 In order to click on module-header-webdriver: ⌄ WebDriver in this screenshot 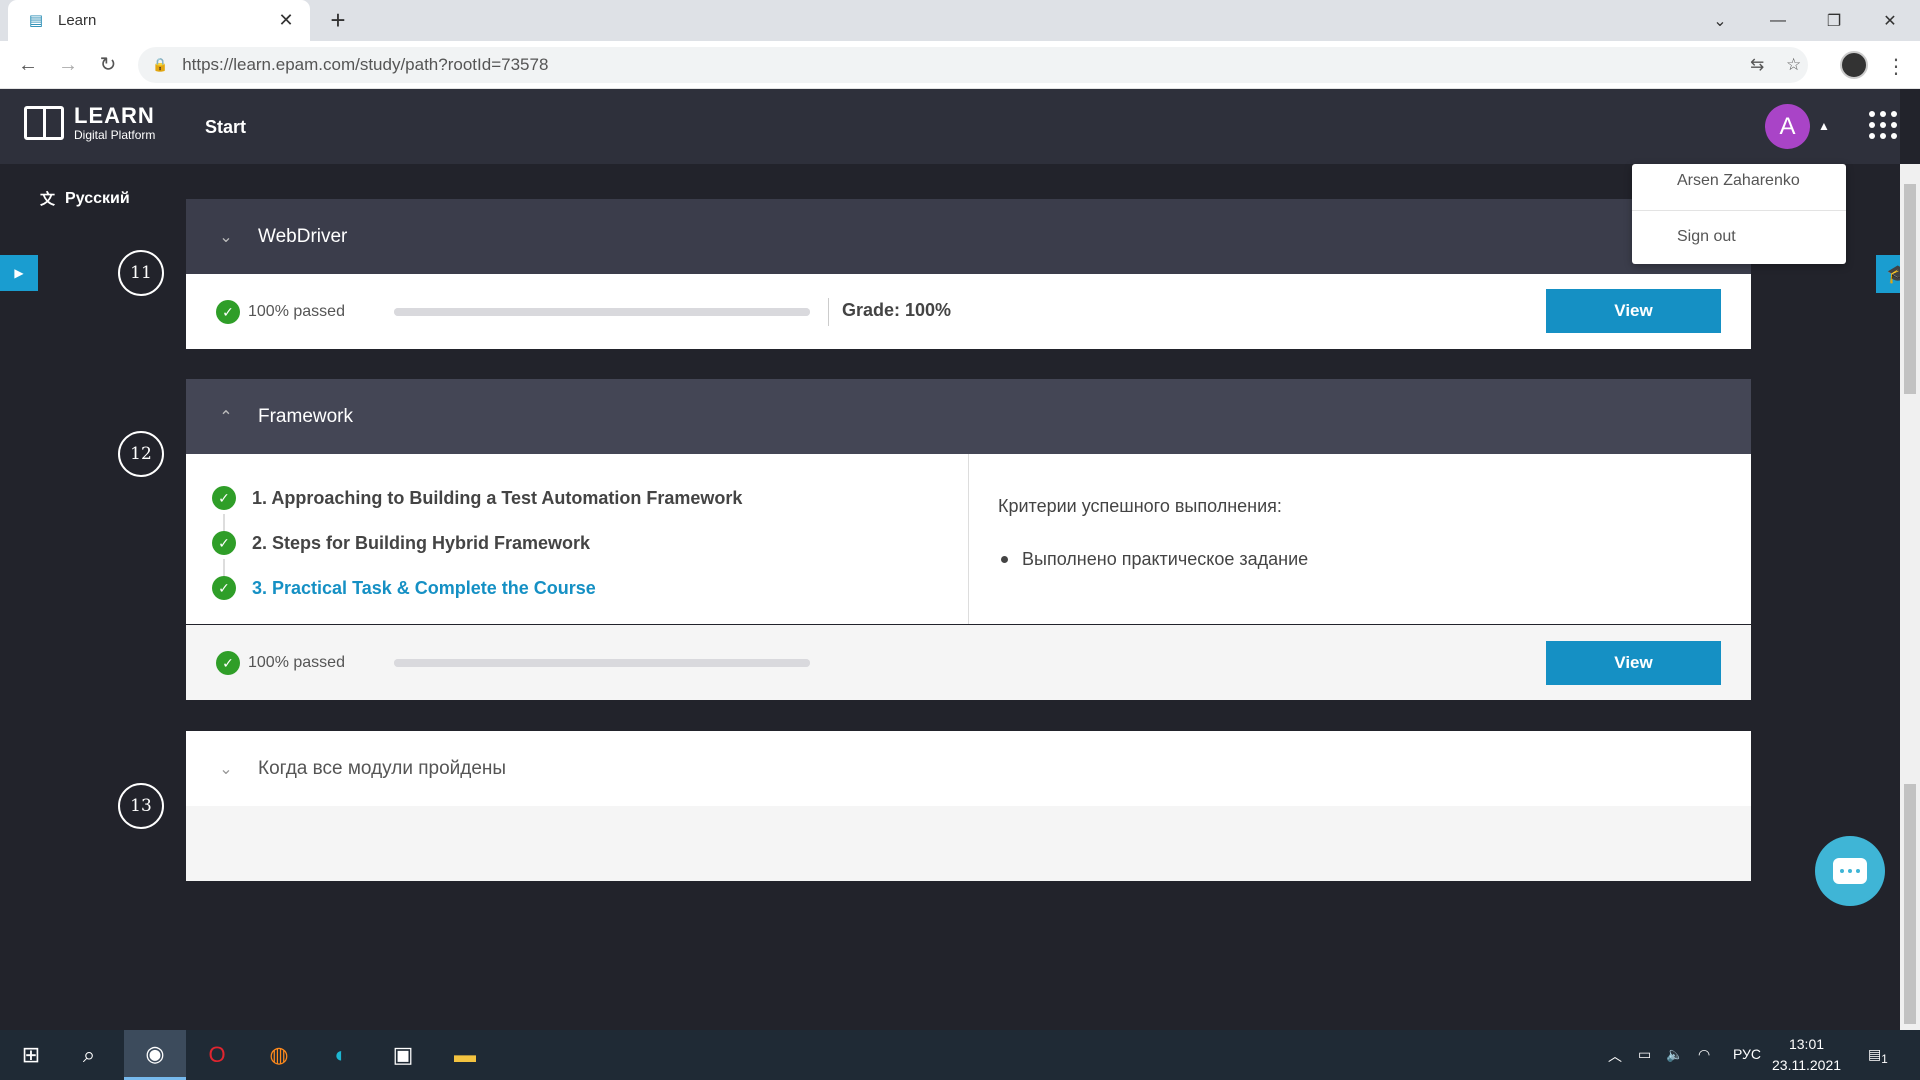, I will do `click(968, 236)`.